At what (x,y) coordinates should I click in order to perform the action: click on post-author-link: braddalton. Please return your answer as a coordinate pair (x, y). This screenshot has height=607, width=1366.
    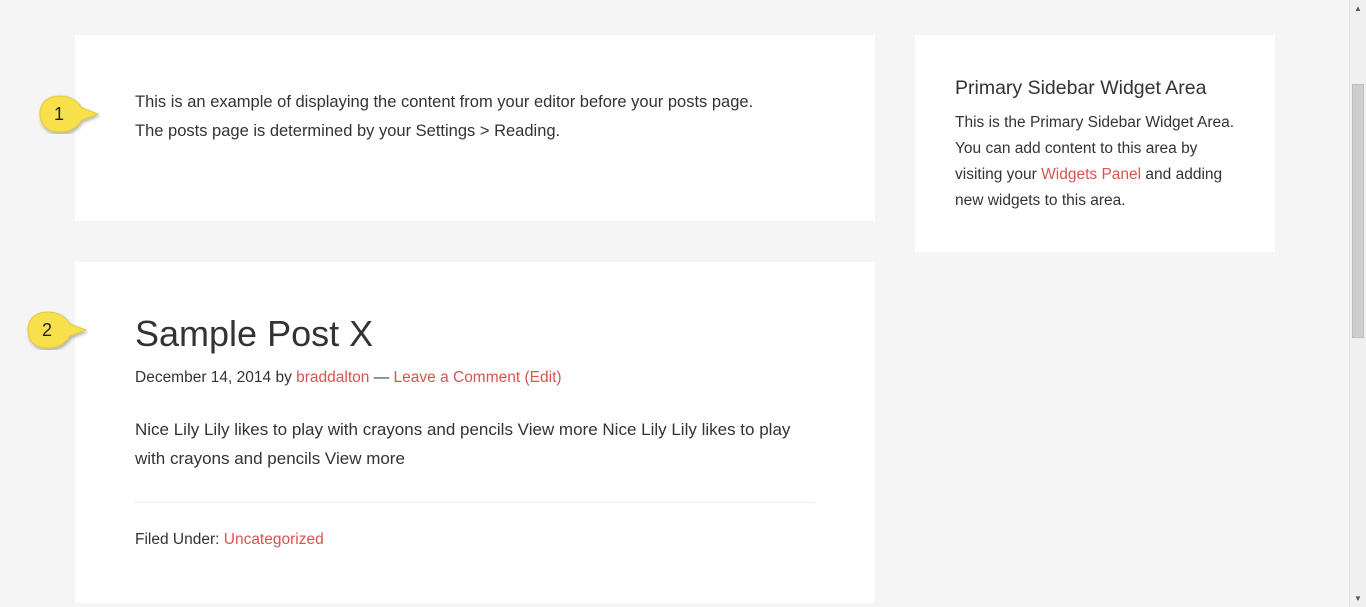
    Looking at the image, I should click on (332, 377).